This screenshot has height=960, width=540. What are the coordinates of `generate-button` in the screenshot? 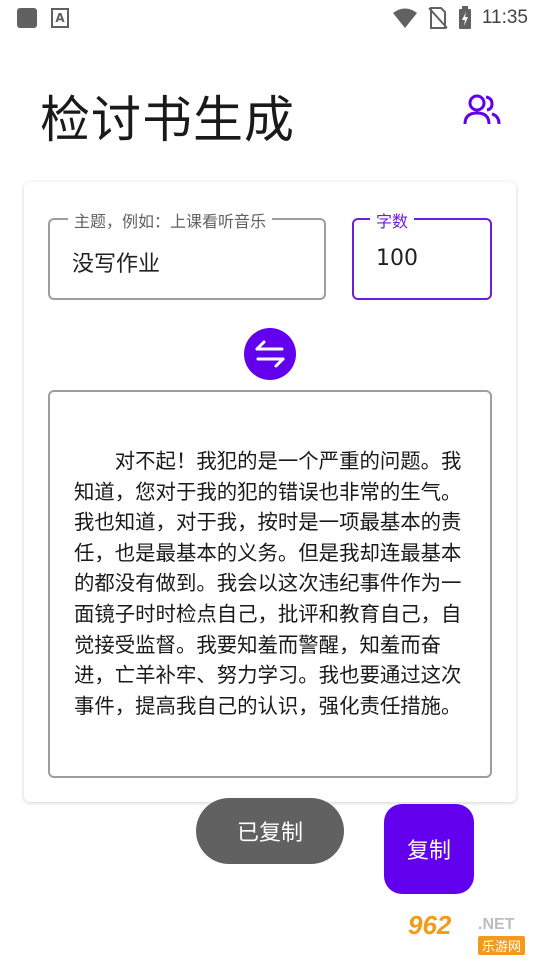 It's located at (270, 354).